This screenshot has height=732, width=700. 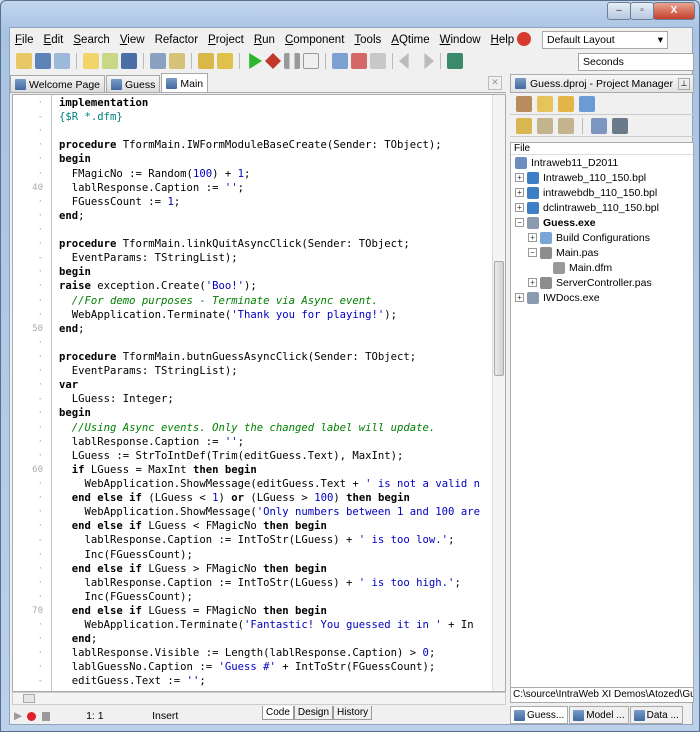 I want to click on step-over-icon, so click(x=359, y=61).